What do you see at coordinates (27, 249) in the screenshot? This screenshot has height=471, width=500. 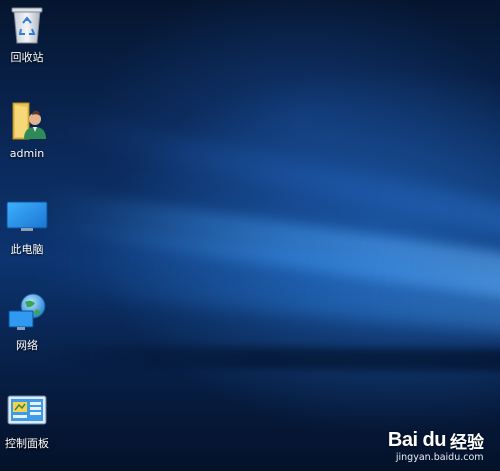 I see `desktop-icon-label: 此电脑` at bounding box center [27, 249].